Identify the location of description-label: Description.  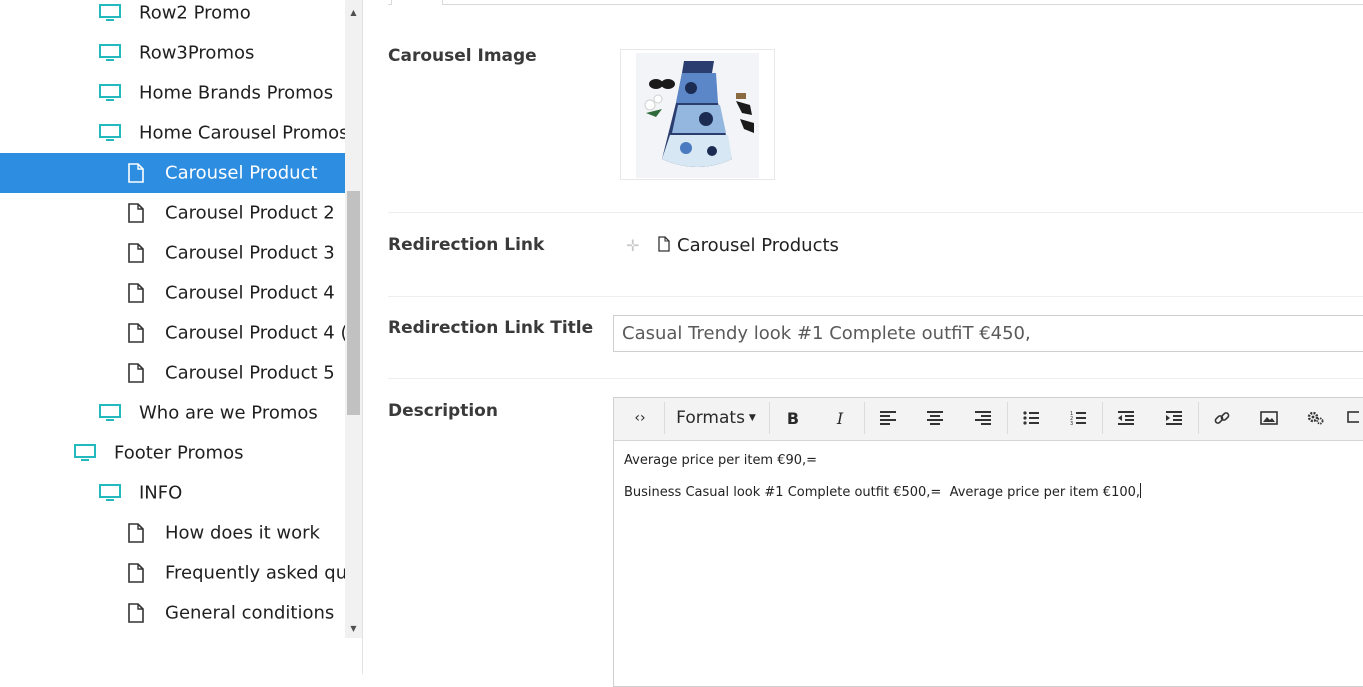
(443, 411).